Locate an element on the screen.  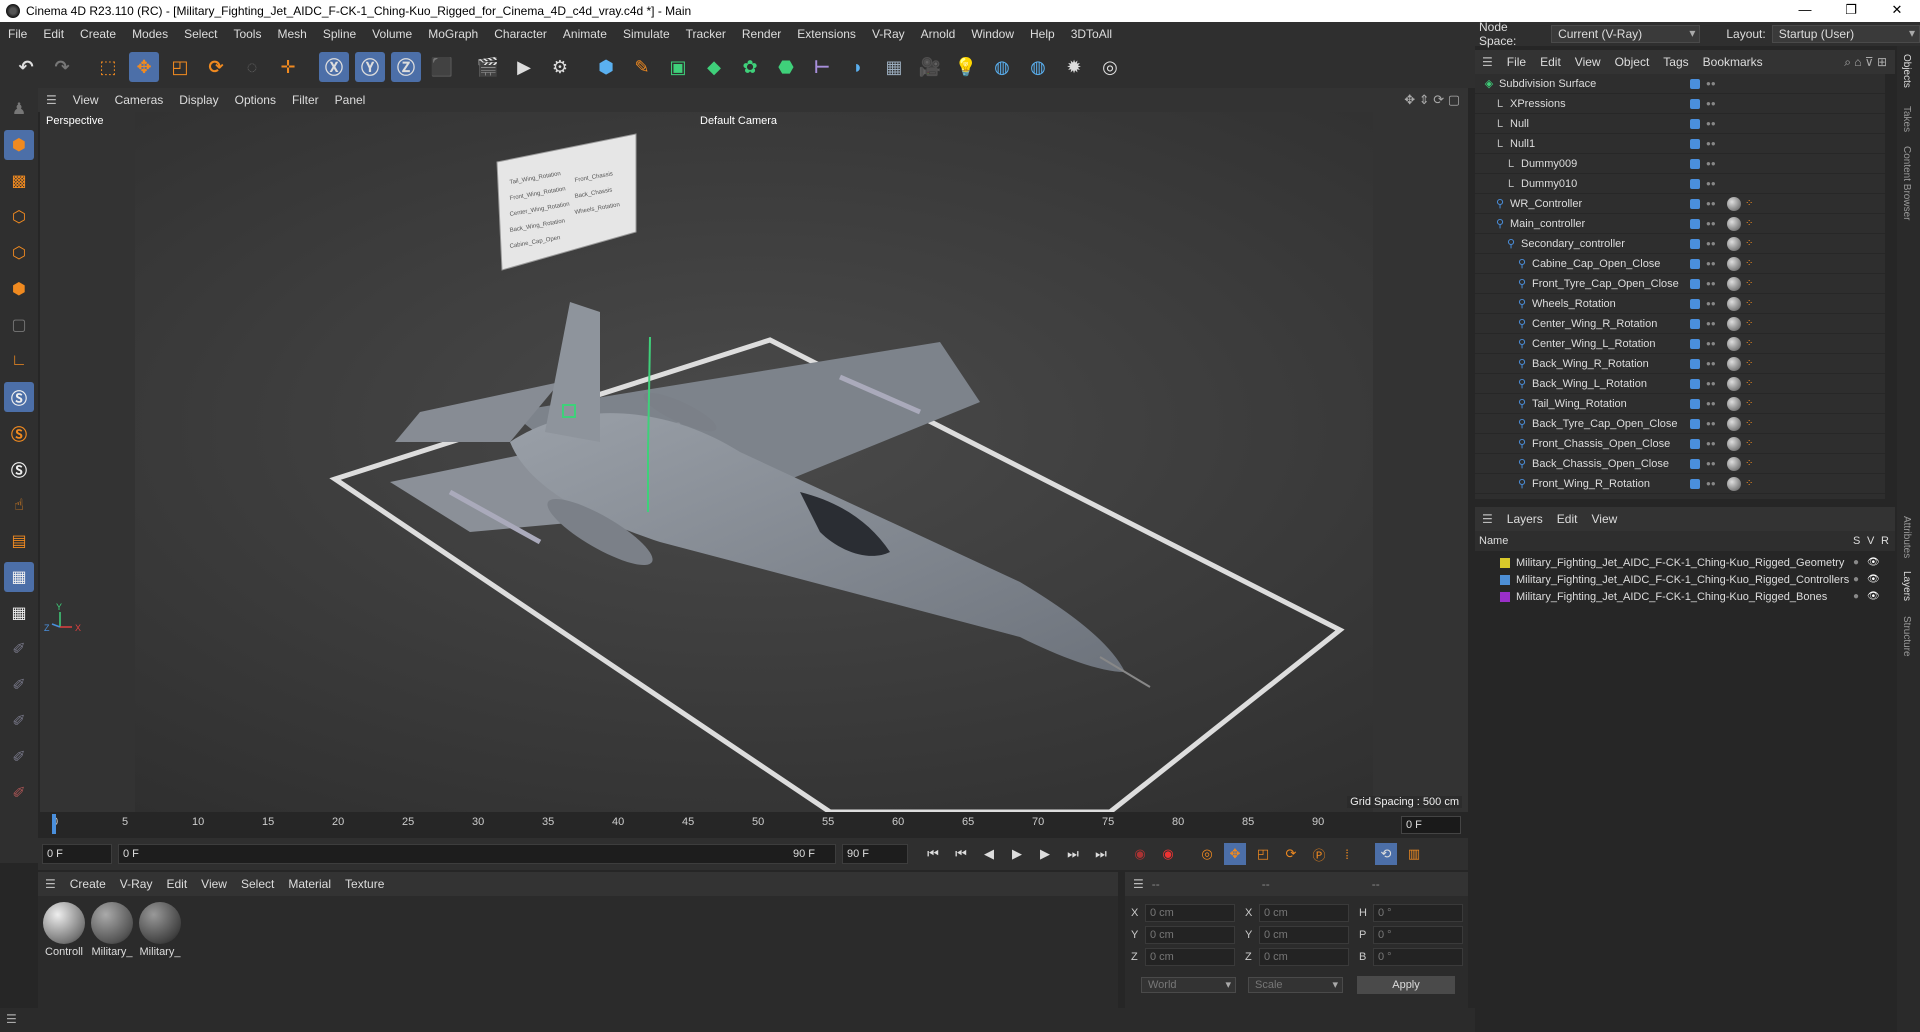
light-icon: 💡 is located at coordinates (966, 67).